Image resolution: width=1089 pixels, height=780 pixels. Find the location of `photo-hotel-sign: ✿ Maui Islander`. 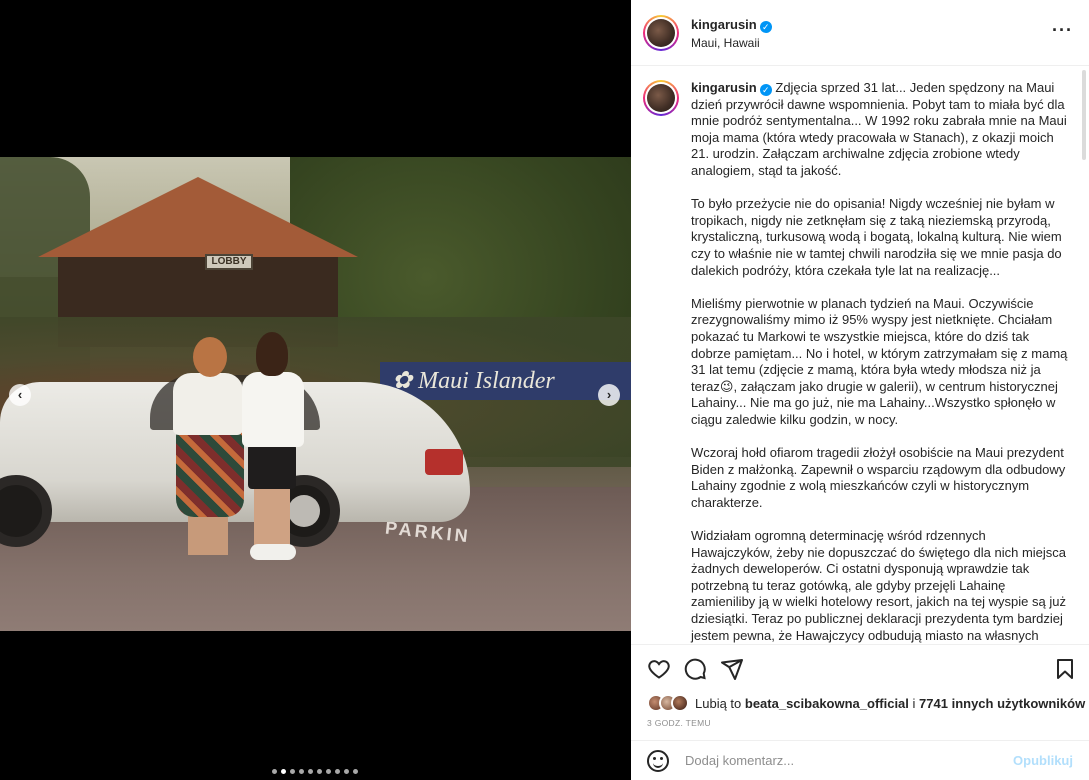

photo-hotel-sign: ✿ Maui Islander is located at coordinates (505, 381).